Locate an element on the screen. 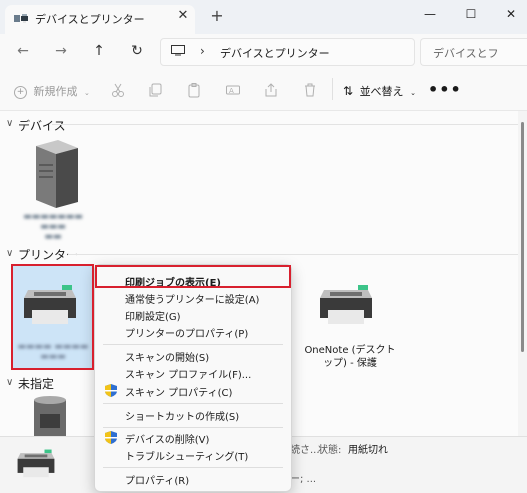 The image size is (527, 493). tab-close-icon: ✕ is located at coordinates (183, 16).